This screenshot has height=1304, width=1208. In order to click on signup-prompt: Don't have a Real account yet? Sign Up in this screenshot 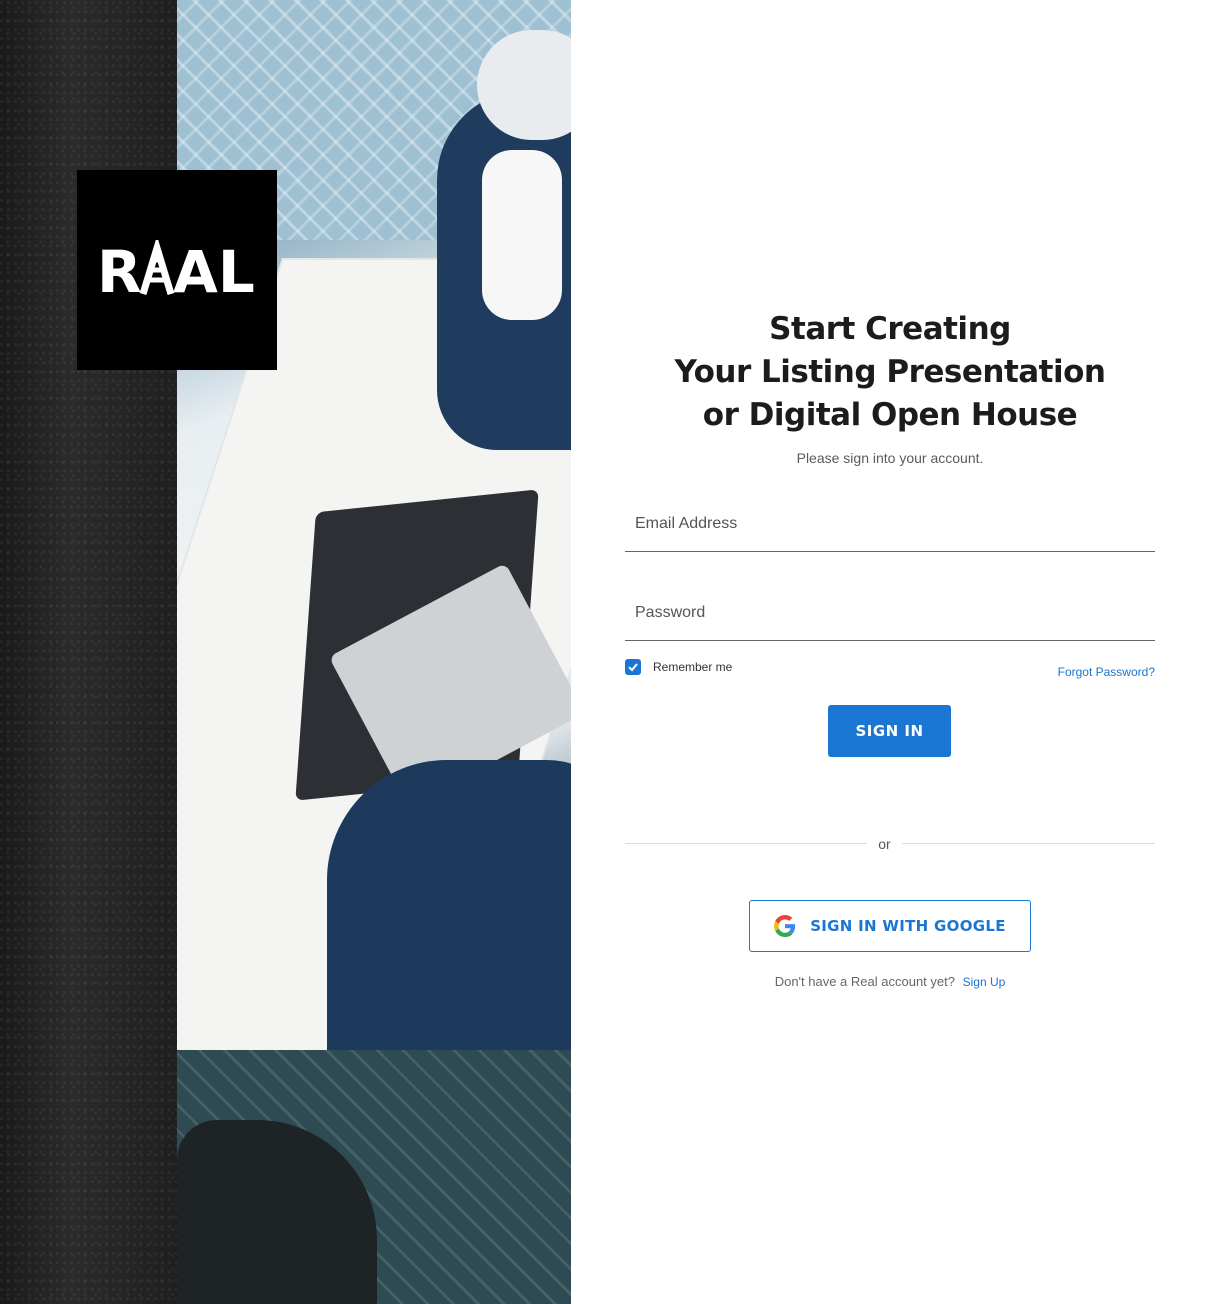, I will do `click(890, 981)`.